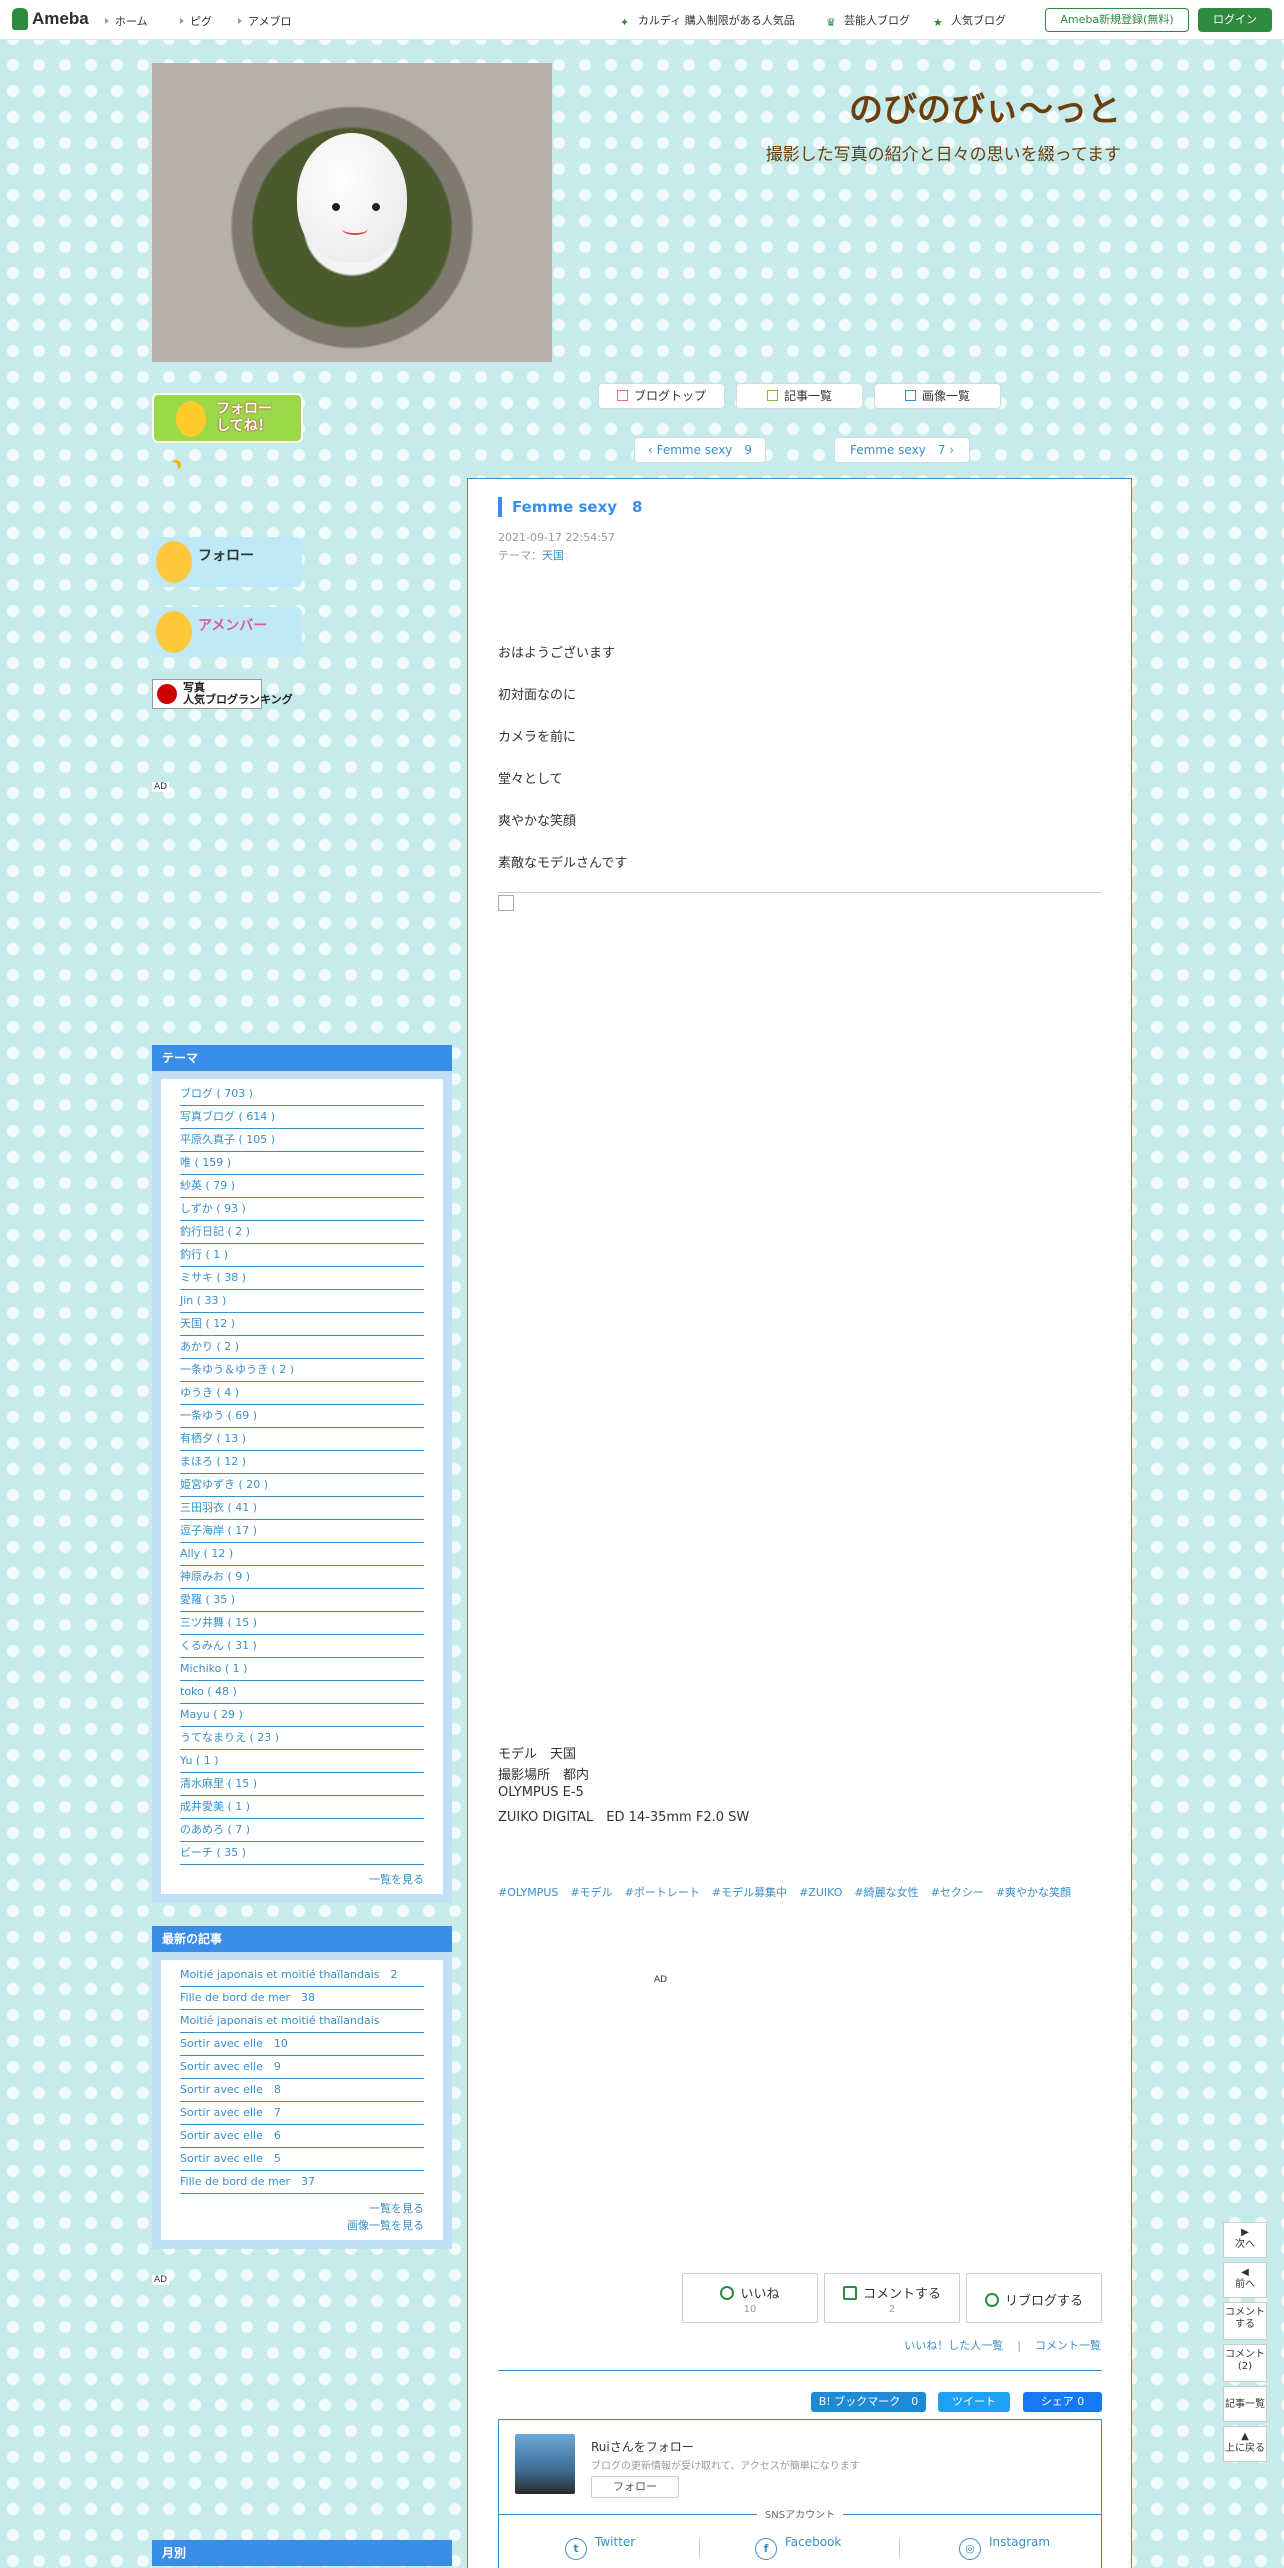 The height and width of the screenshot is (2568, 1284). Describe the element at coordinates (750, 2298) in the screenshot. I see `like-button: いいね 10` at that location.